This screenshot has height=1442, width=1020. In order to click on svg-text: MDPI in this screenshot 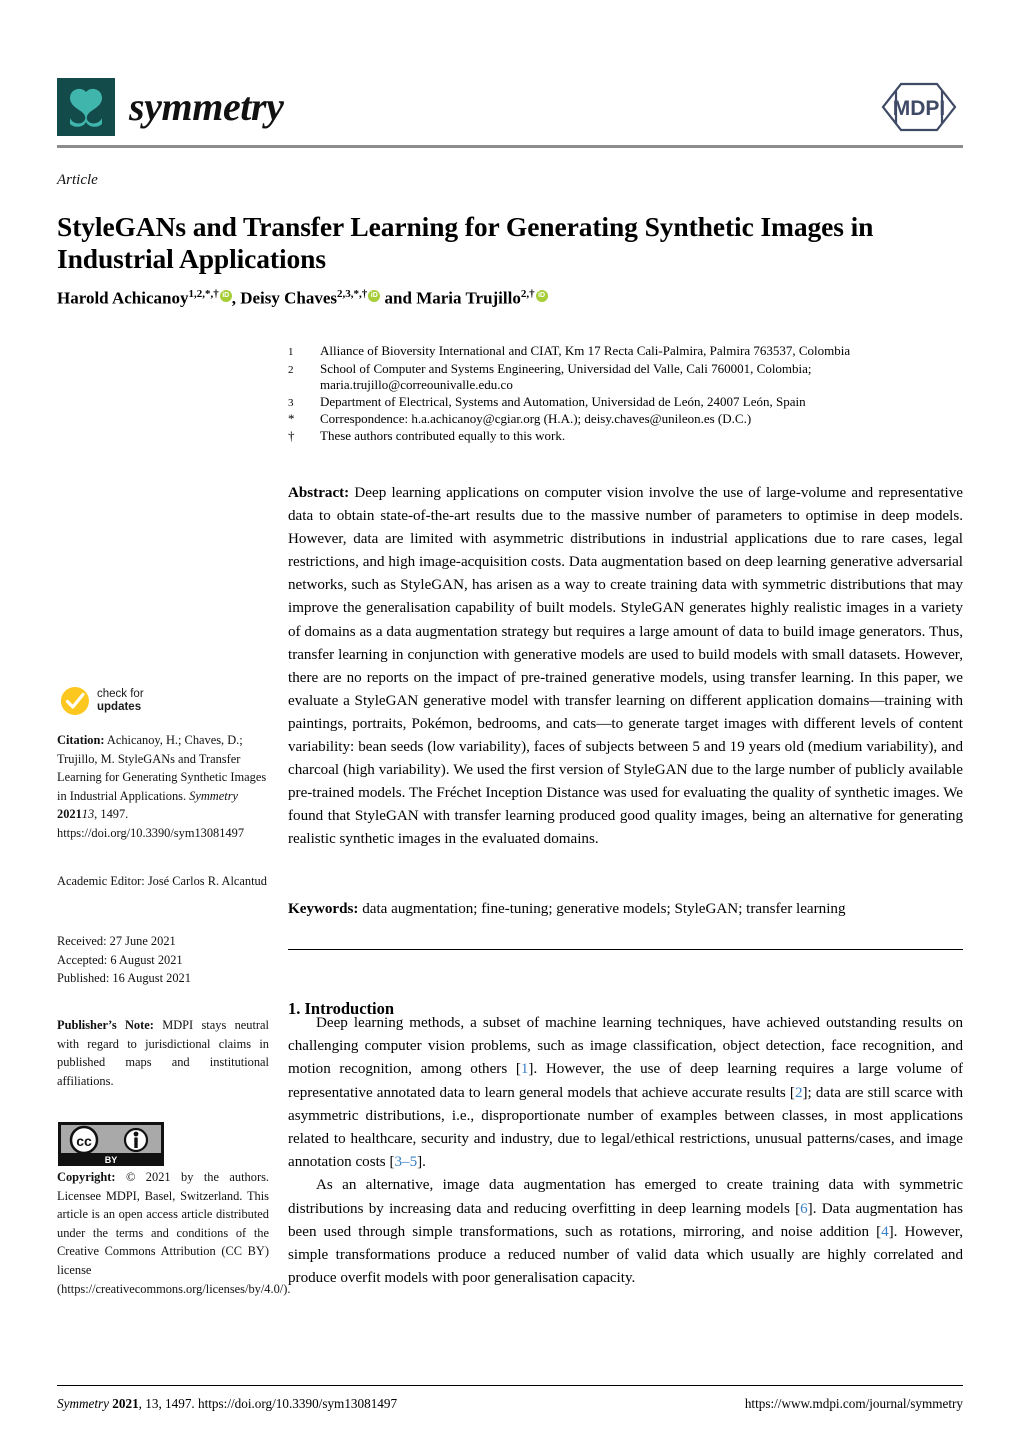, I will do `click(919, 108)`.